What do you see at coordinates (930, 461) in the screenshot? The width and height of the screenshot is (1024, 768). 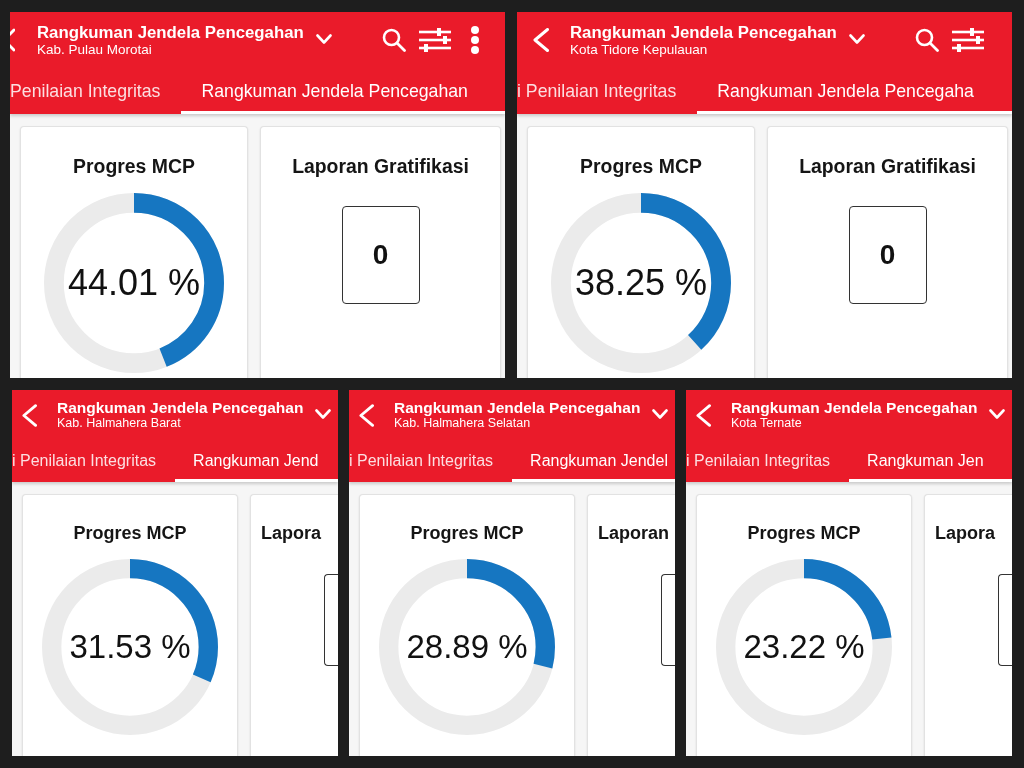 I see `tab: Rangkuman Jen` at bounding box center [930, 461].